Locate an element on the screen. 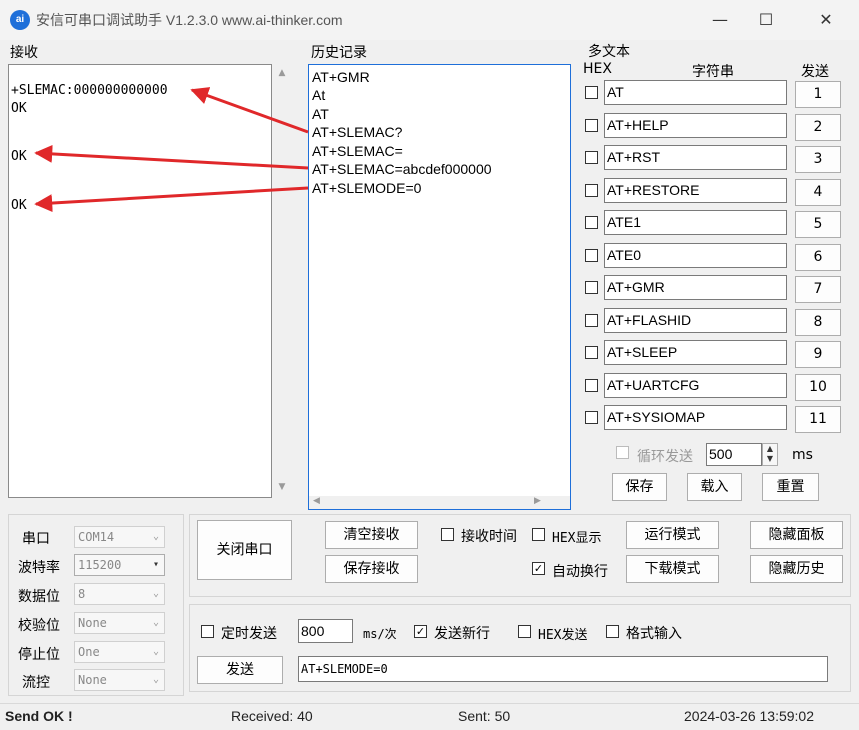  loop-unit-label: ms is located at coordinates (802, 455).